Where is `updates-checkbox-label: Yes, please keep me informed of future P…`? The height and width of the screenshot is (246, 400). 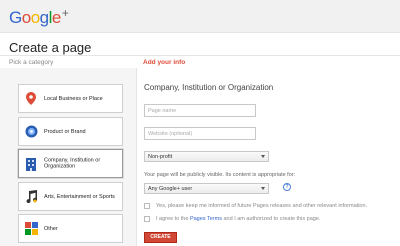 updates-checkbox-label: Yes, please keep me informed of future P… is located at coordinates (262, 206).